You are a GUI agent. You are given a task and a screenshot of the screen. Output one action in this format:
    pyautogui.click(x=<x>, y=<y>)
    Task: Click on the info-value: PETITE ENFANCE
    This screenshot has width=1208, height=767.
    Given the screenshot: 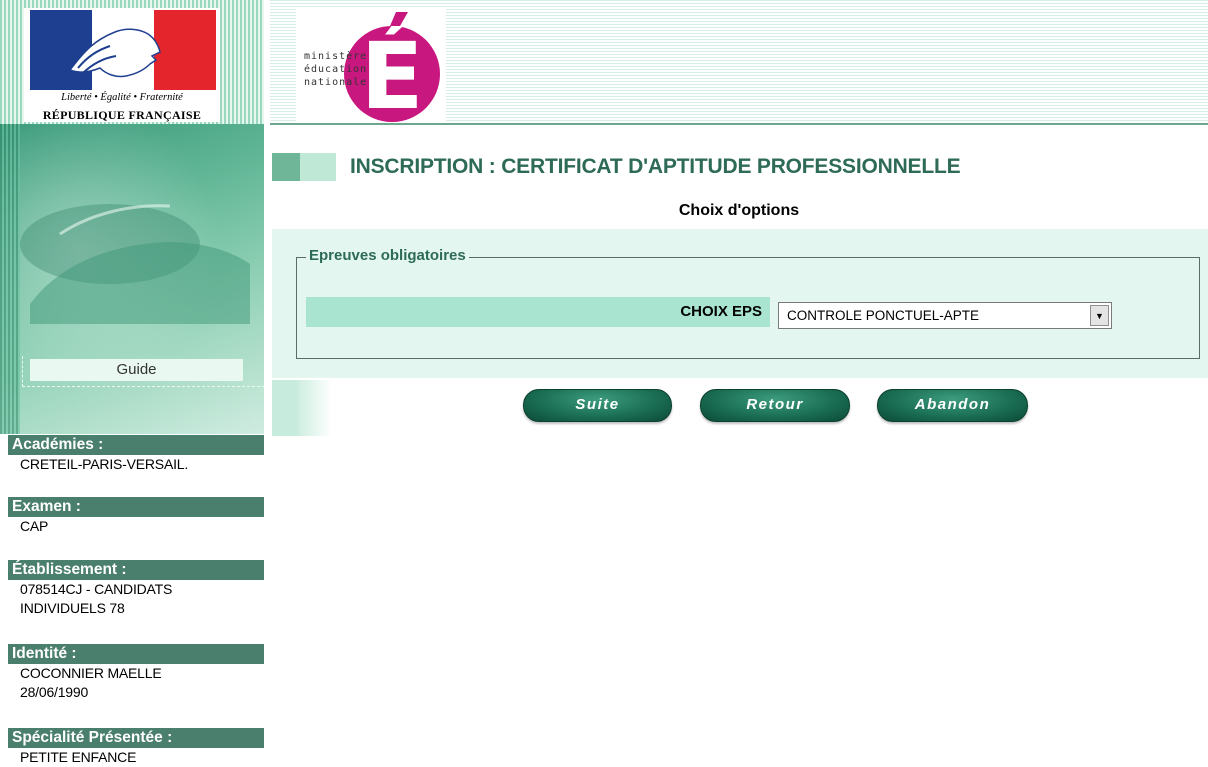 What is the action you would take?
    pyautogui.click(x=78, y=757)
    